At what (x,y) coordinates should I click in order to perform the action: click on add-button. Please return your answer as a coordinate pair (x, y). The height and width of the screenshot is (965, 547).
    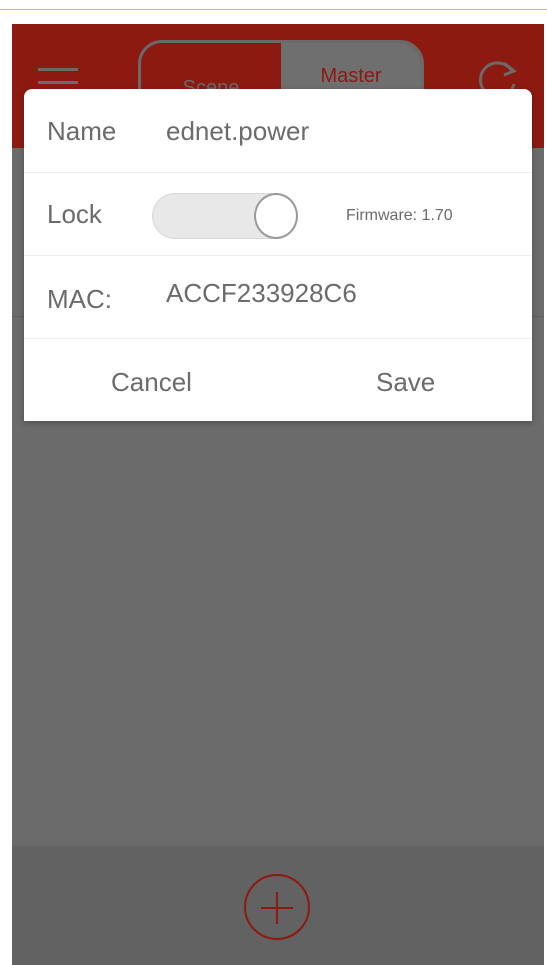
    Looking at the image, I should click on (277, 907).